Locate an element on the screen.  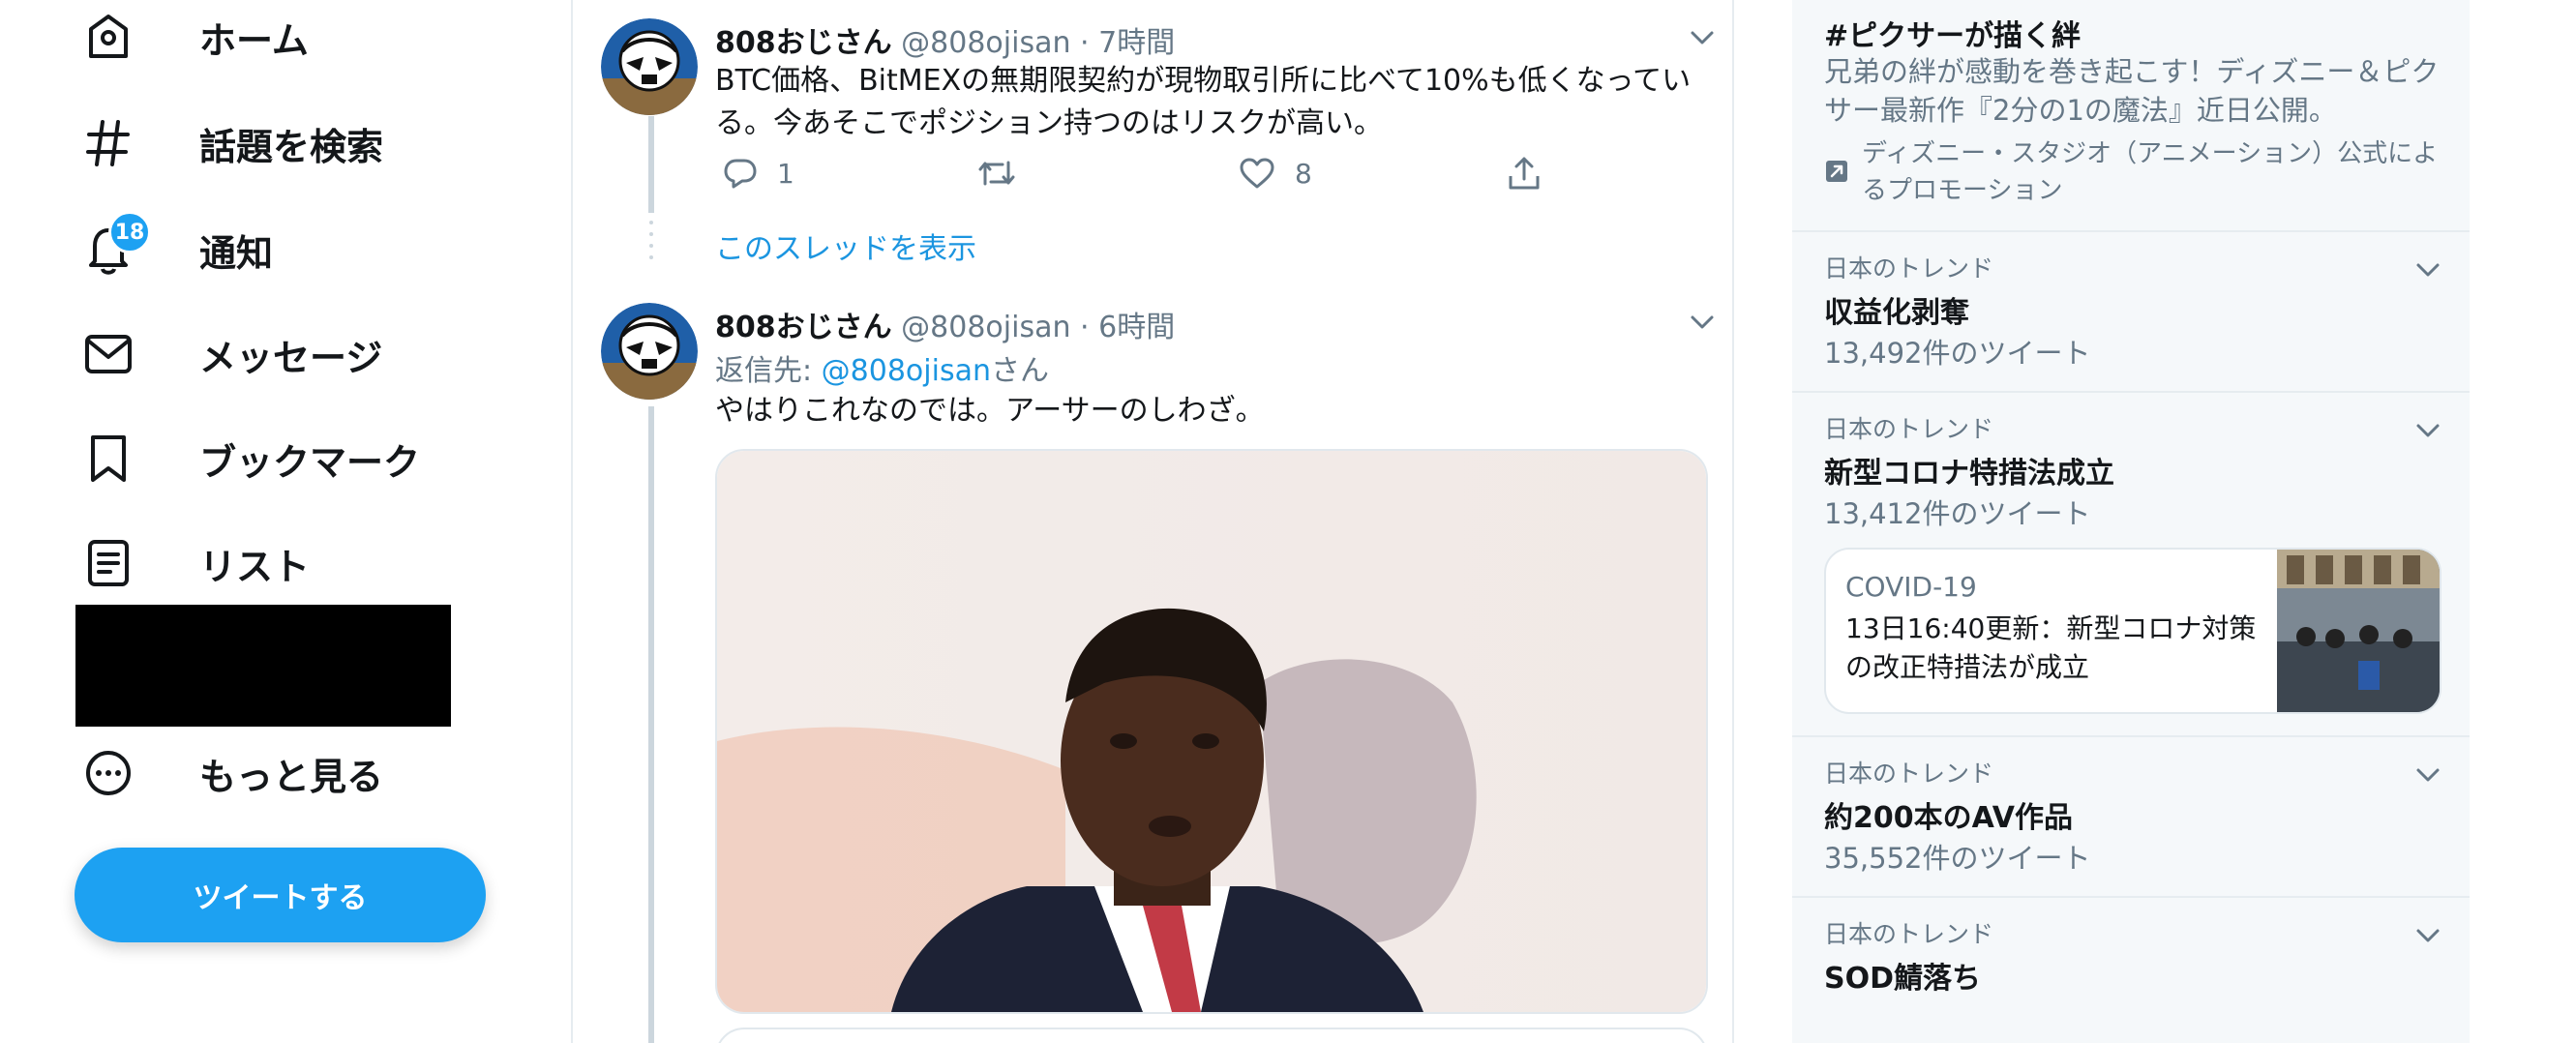
nav-item-notifications: 18 通知 is located at coordinates (174, 249).